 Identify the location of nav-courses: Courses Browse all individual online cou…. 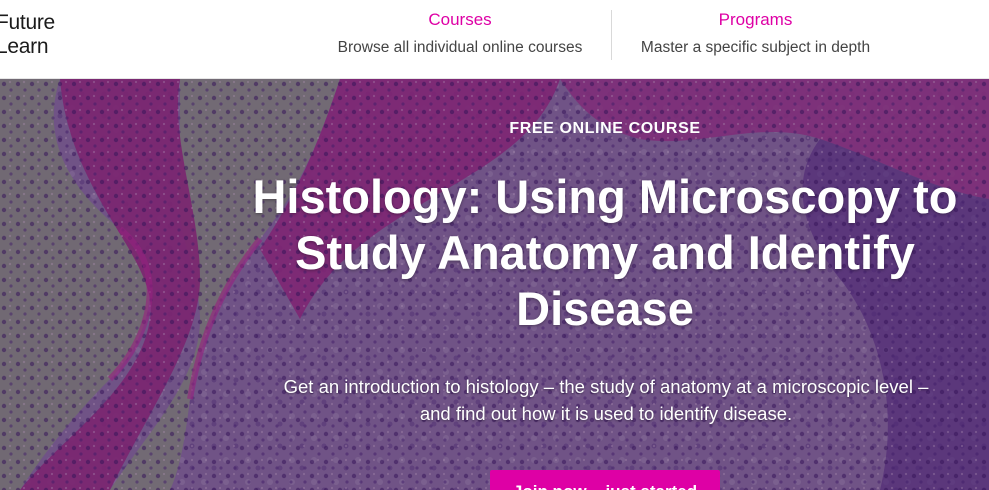
(460, 34).